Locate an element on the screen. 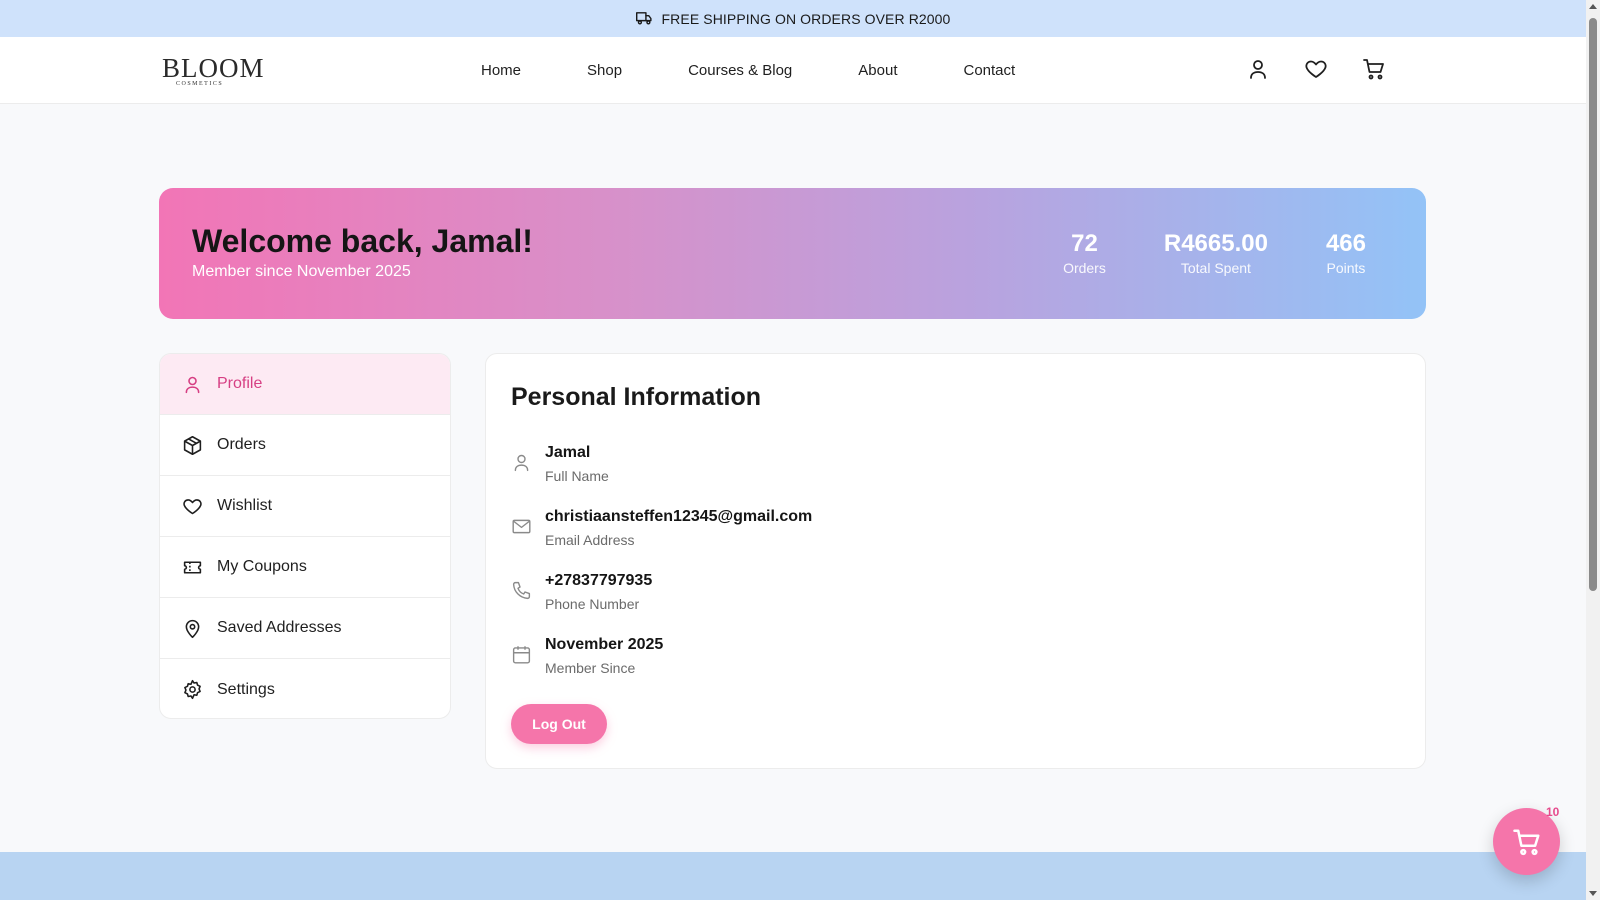  sidebar-item-saved-addresses: Saved Addresses is located at coordinates (305, 628).